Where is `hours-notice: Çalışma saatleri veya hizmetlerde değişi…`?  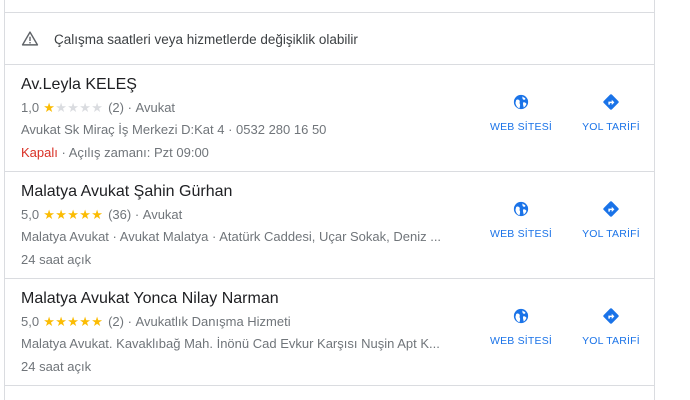 hours-notice: Çalışma saatleri veya hizmetlerde değişi… is located at coordinates (329, 39).